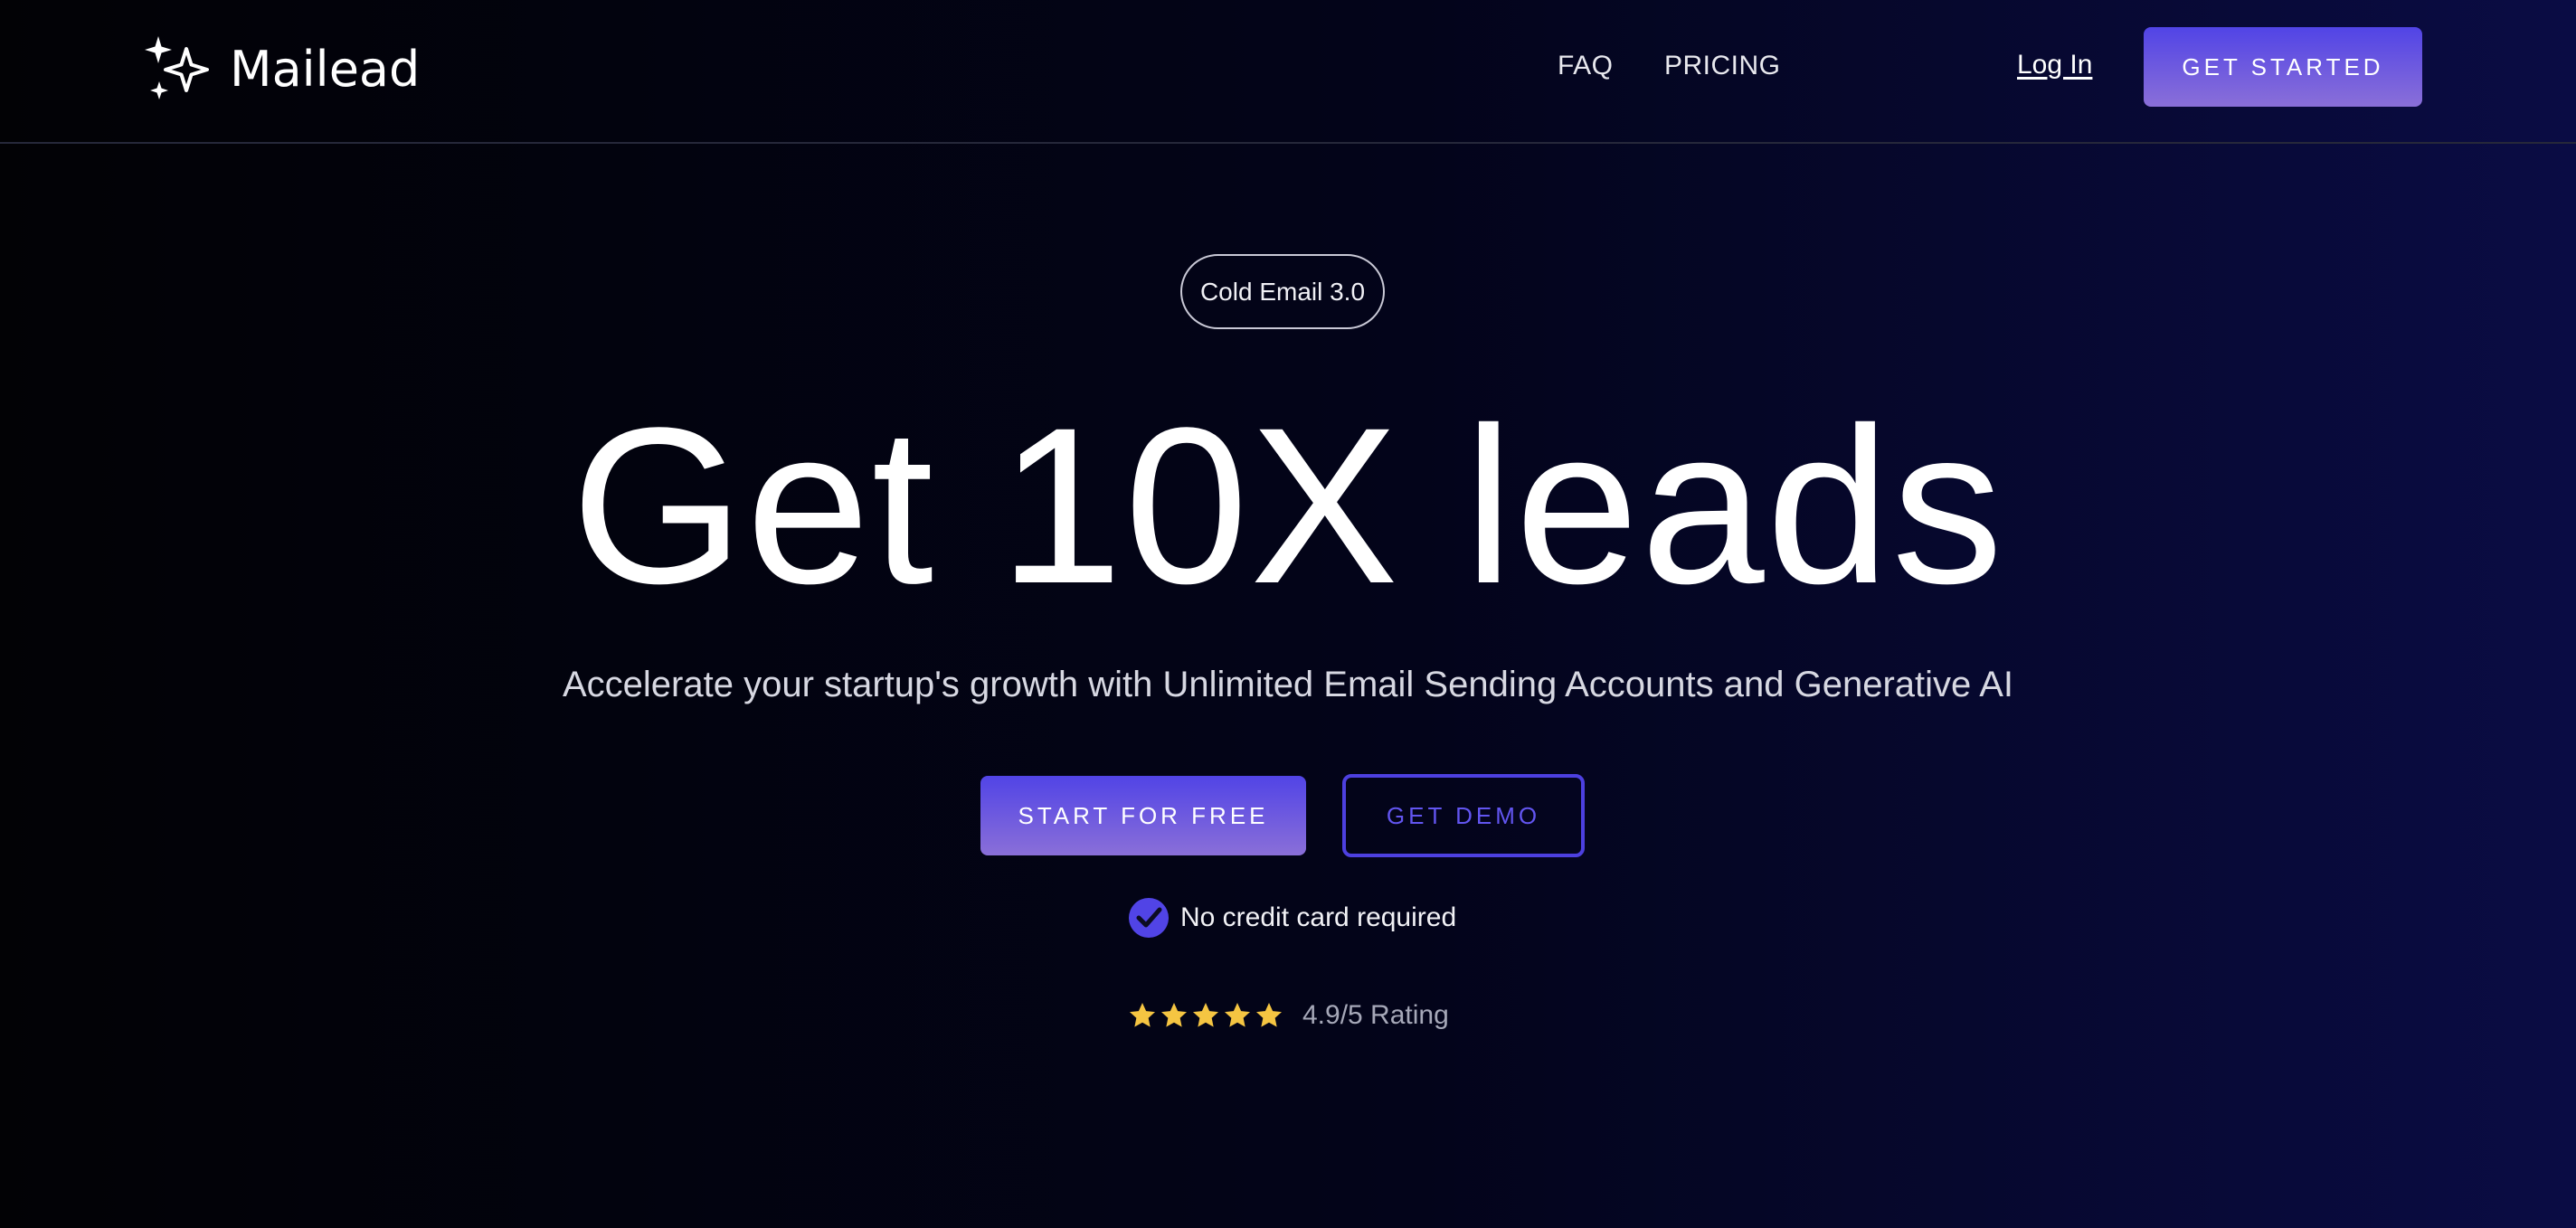 Image resolution: width=2576 pixels, height=1228 pixels. I want to click on rating-text: 4.9/5 Rating, so click(1375, 1015).